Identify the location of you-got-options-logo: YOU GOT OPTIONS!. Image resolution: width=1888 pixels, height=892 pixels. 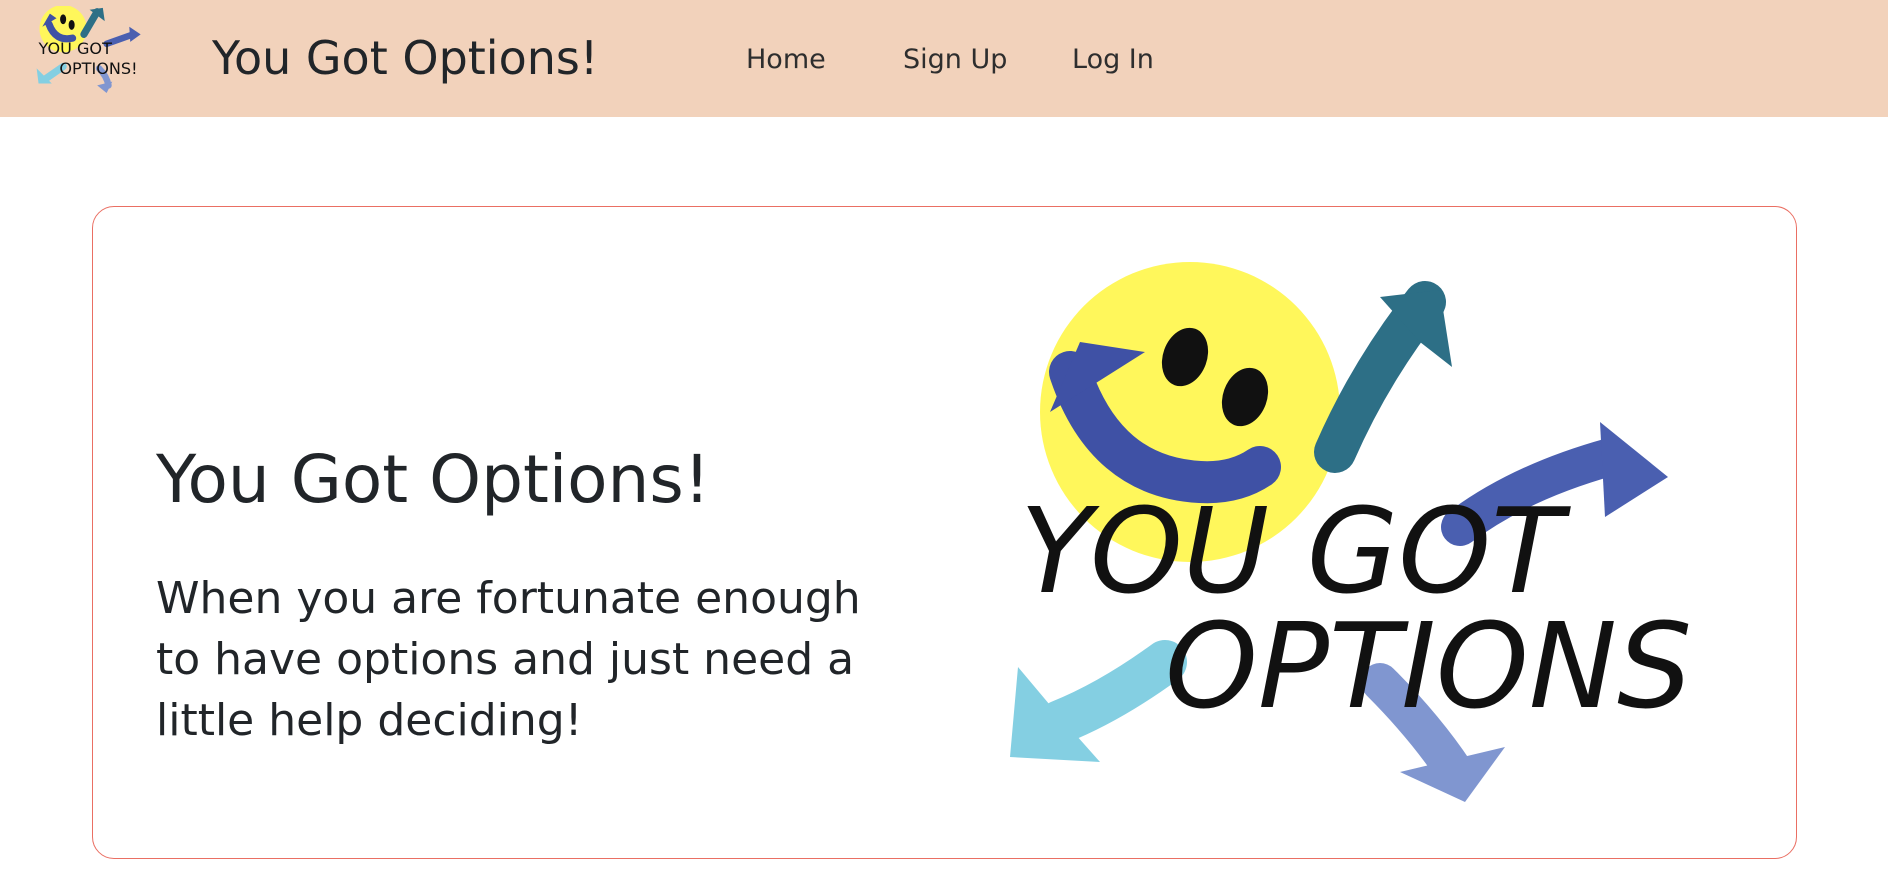
(100, 58).